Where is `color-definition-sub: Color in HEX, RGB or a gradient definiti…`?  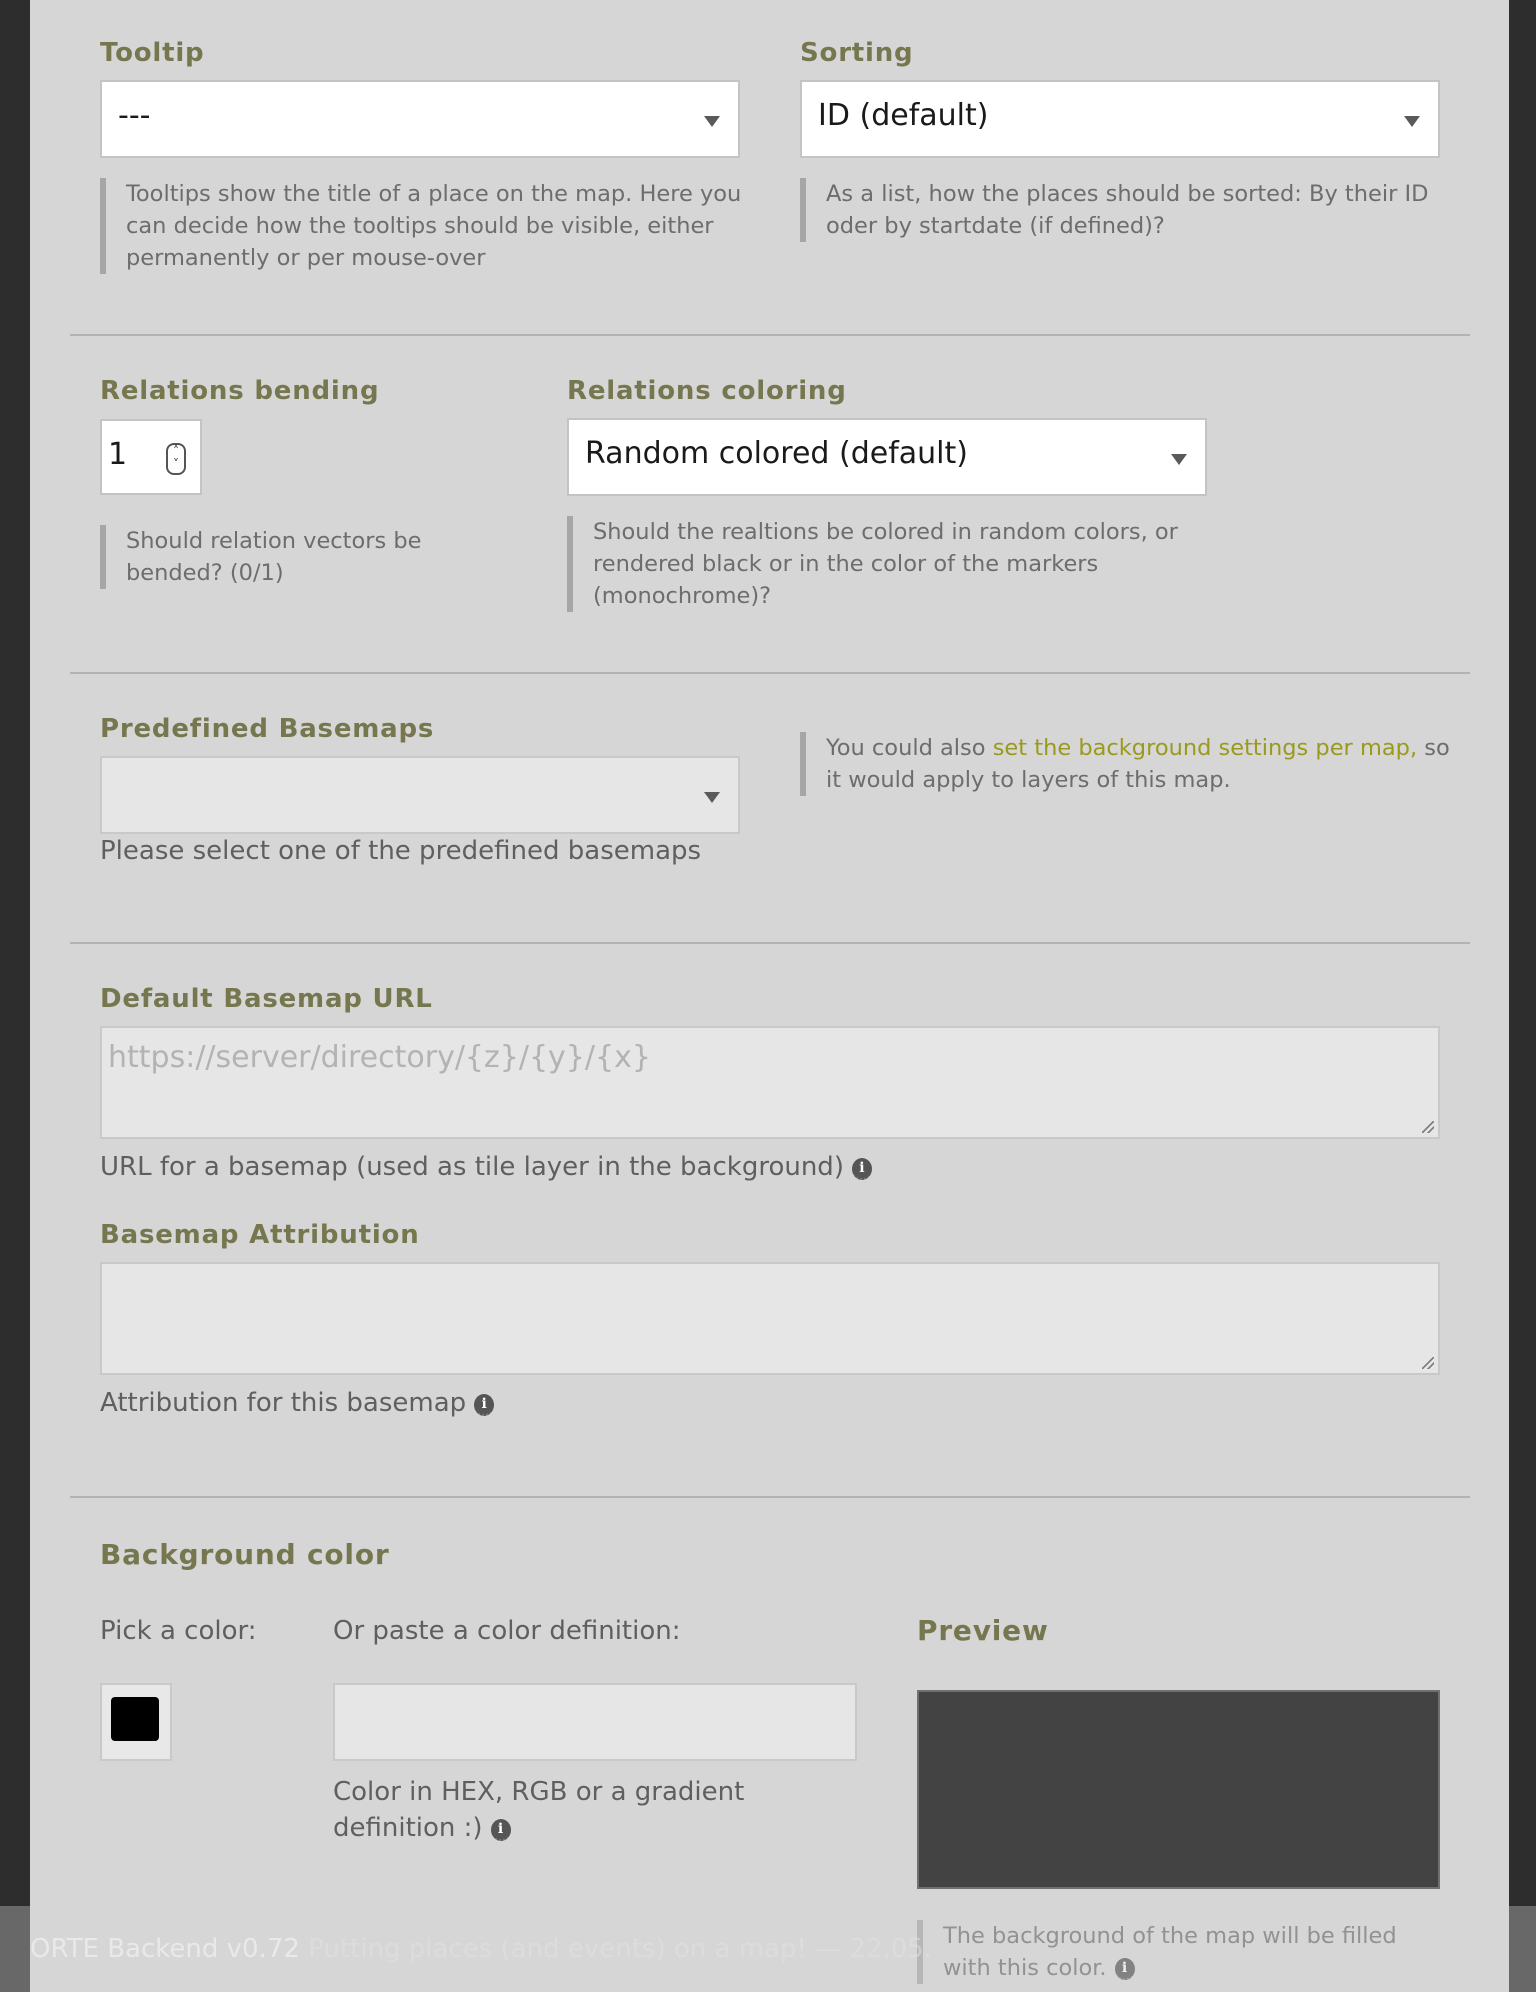 color-definition-sub: Color in HEX, RGB or a gradient definiti… is located at coordinates (595, 1810).